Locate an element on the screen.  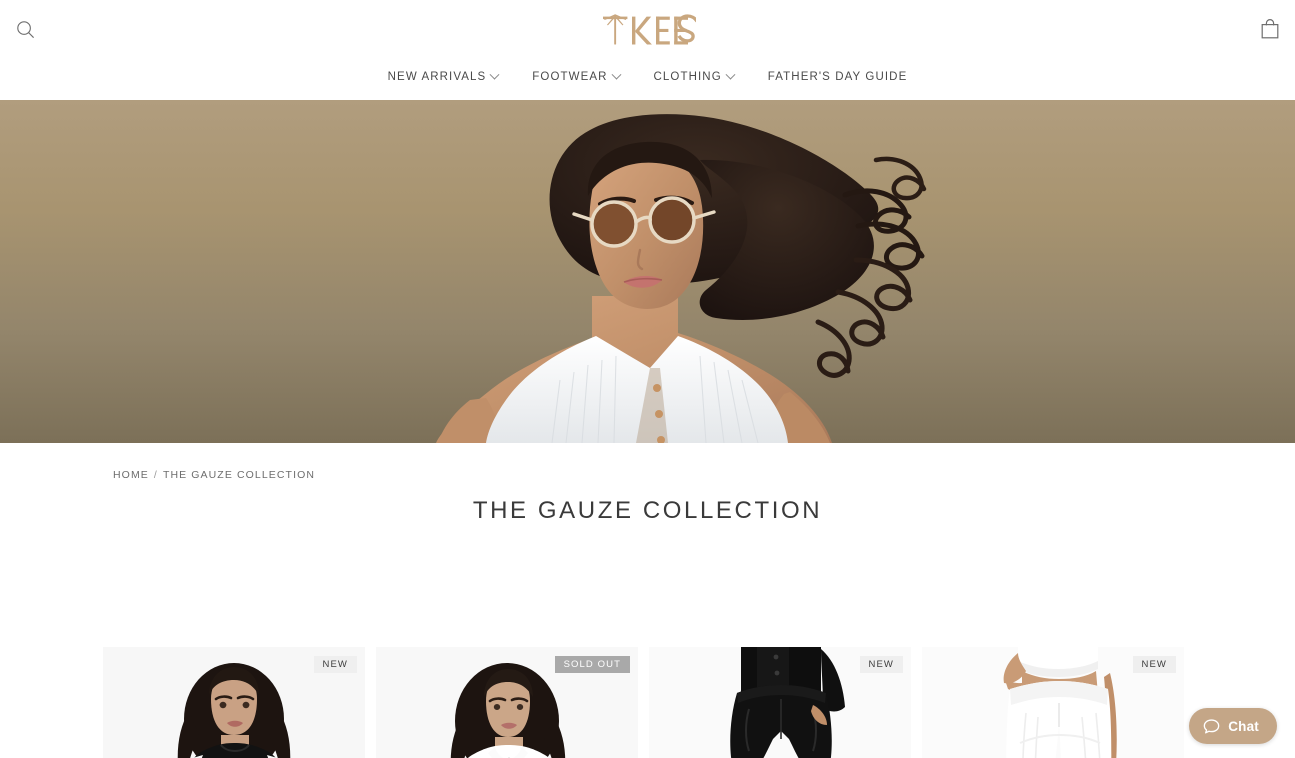
tkees-logo-icon is located at coordinates (649, 29).